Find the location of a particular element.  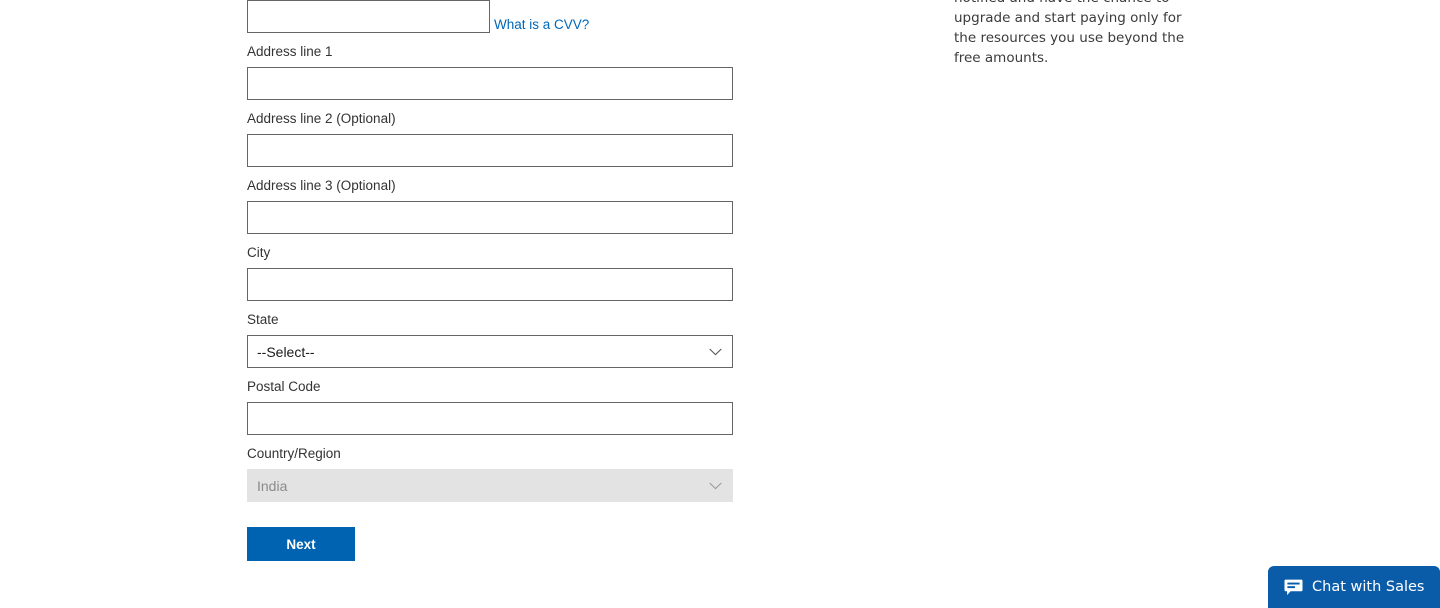

postal-code-input is located at coordinates (490, 418).